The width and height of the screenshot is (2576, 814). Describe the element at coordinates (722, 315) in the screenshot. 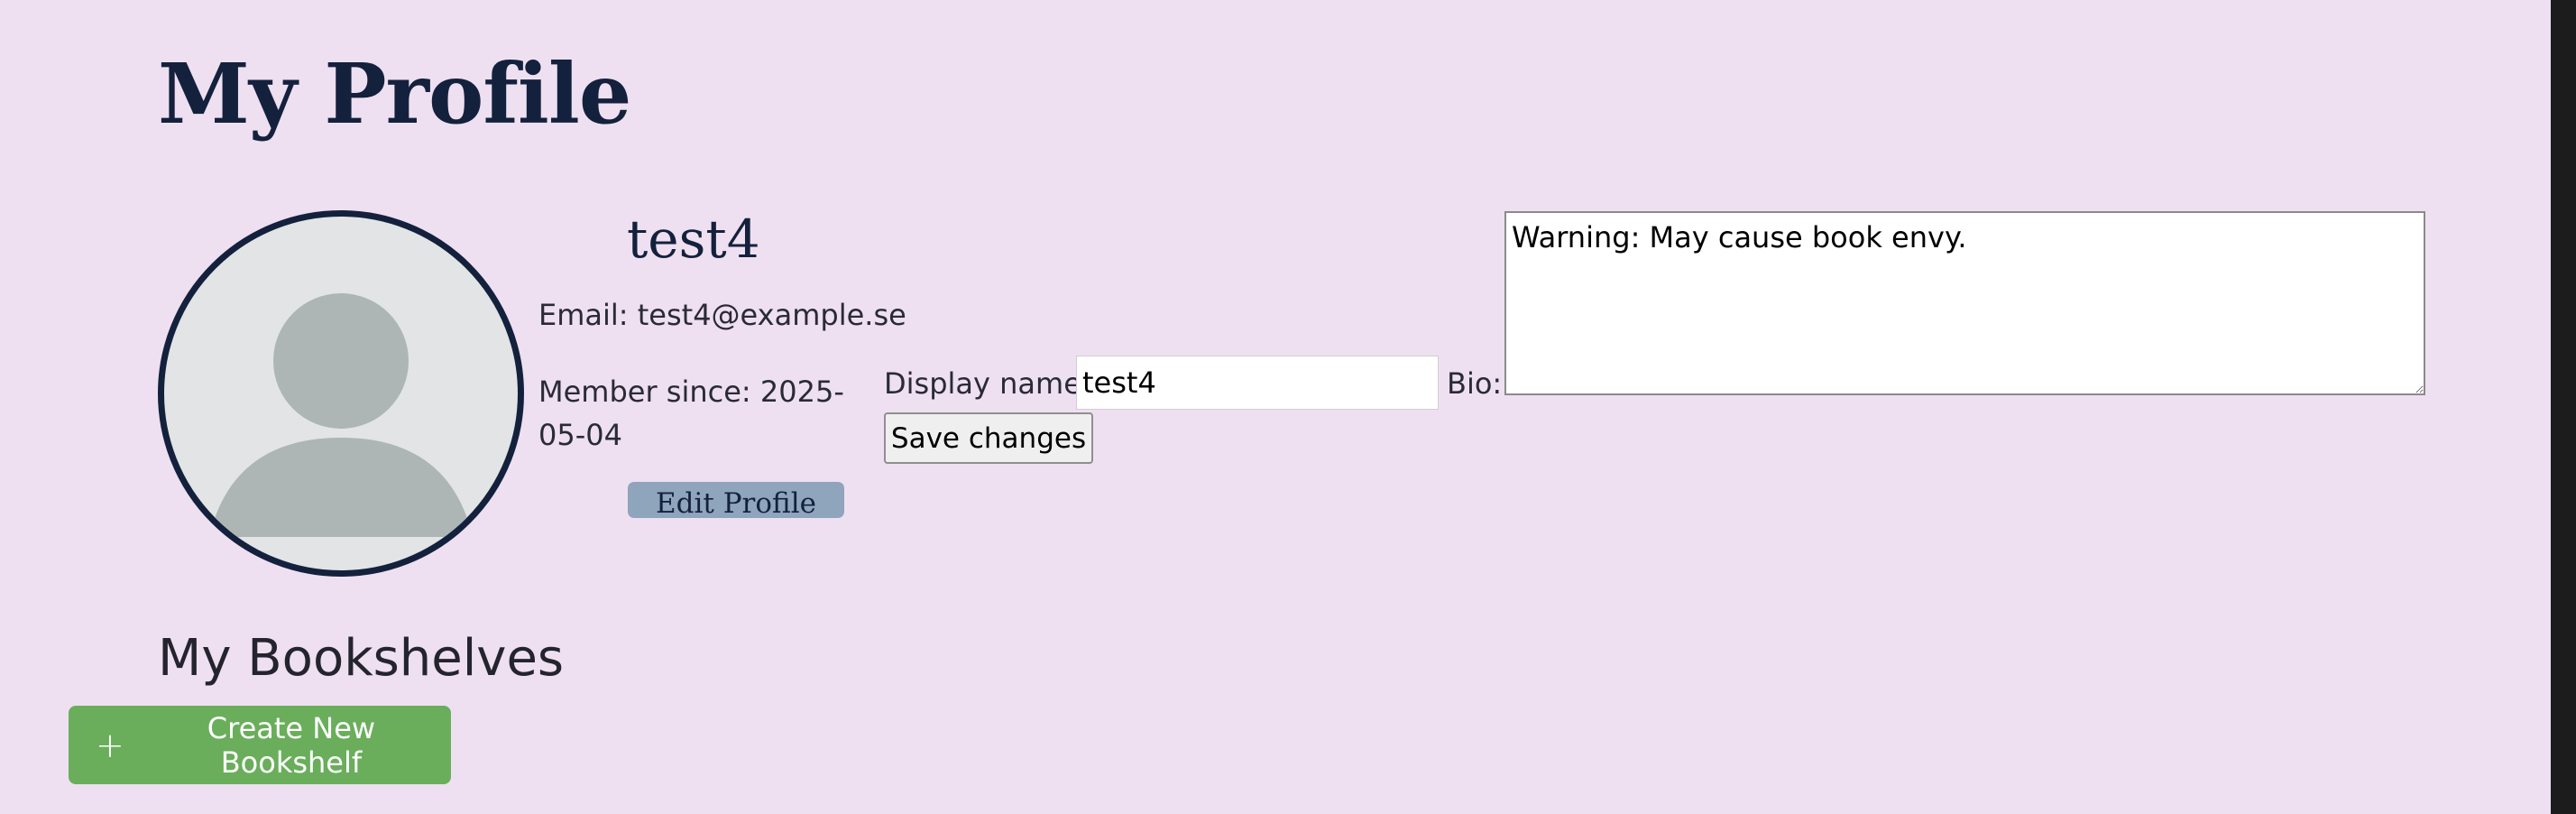

I see `profile-email: Email: test4@example.se` at that location.